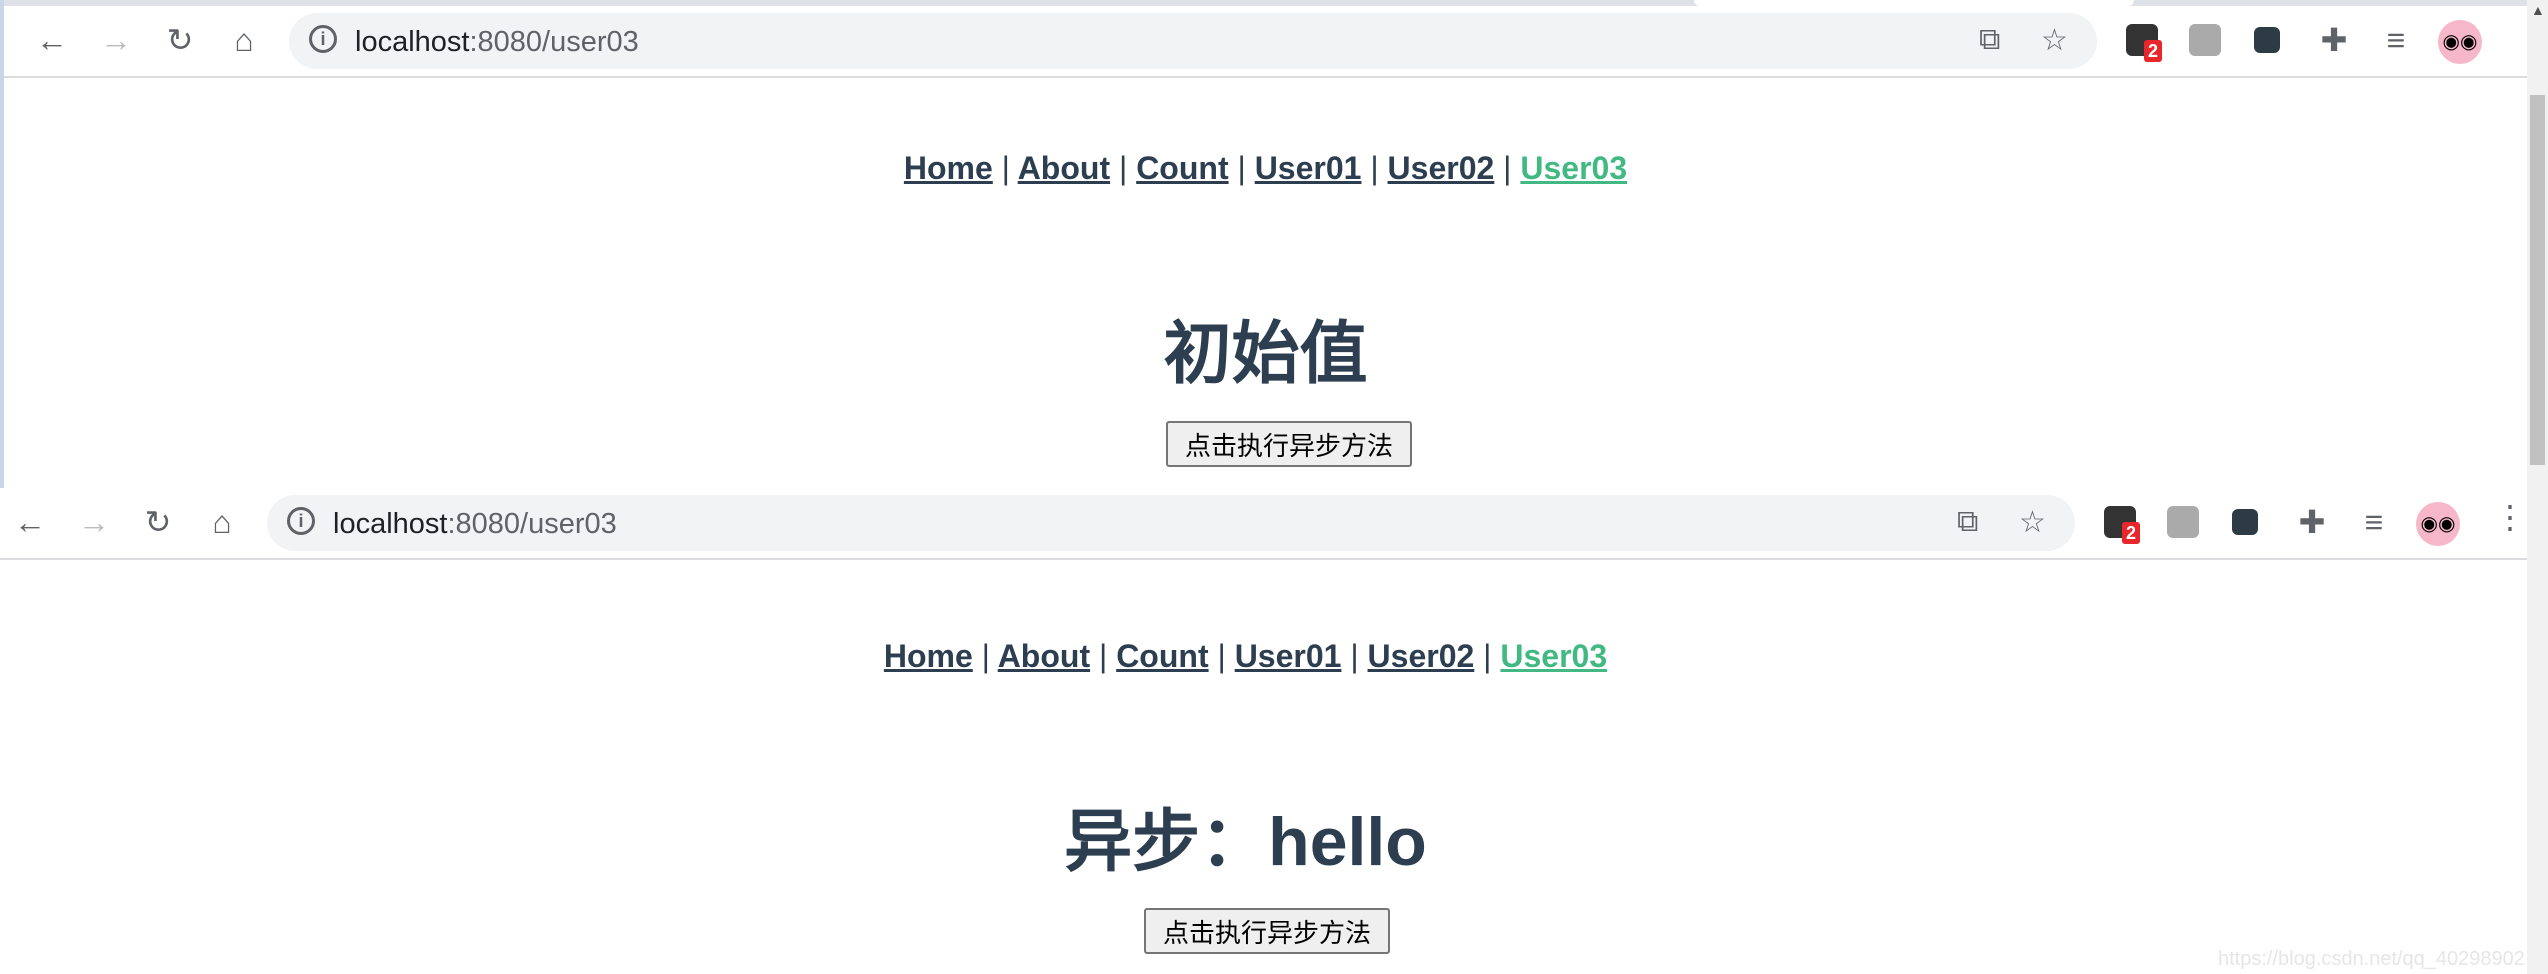  I want to click on browser-menu-icon: ⋮, so click(2510, 517).